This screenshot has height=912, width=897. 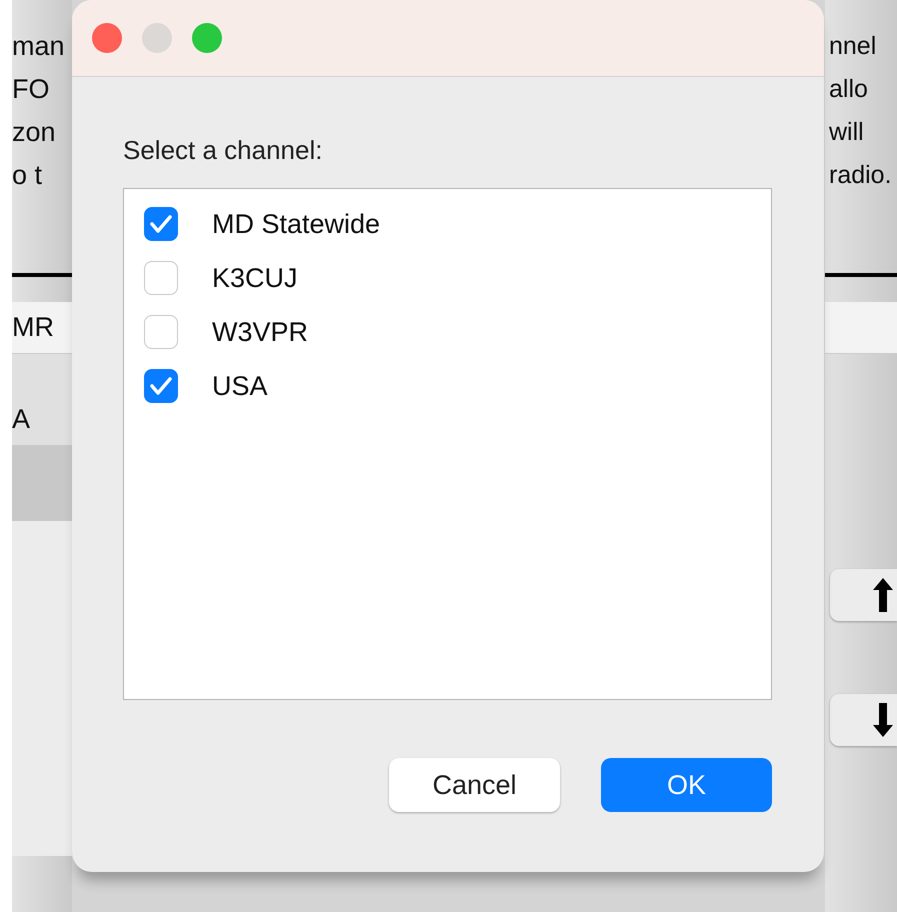 What do you see at coordinates (240, 386) in the screenshot?
I see `channel-label: USA` at bounding box center [240, 386].